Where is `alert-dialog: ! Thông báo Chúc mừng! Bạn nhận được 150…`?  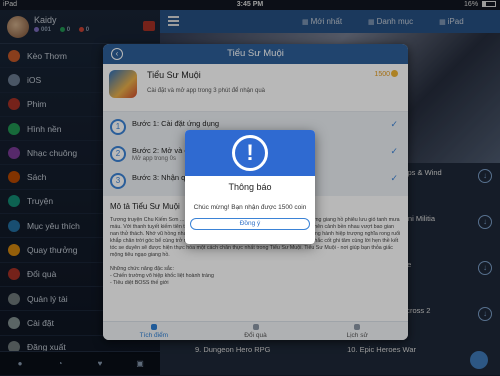
alert-dialog: ! Thông báo Chúc mừng! Bạn nhận được 150… is located at coordinates (250, 187).